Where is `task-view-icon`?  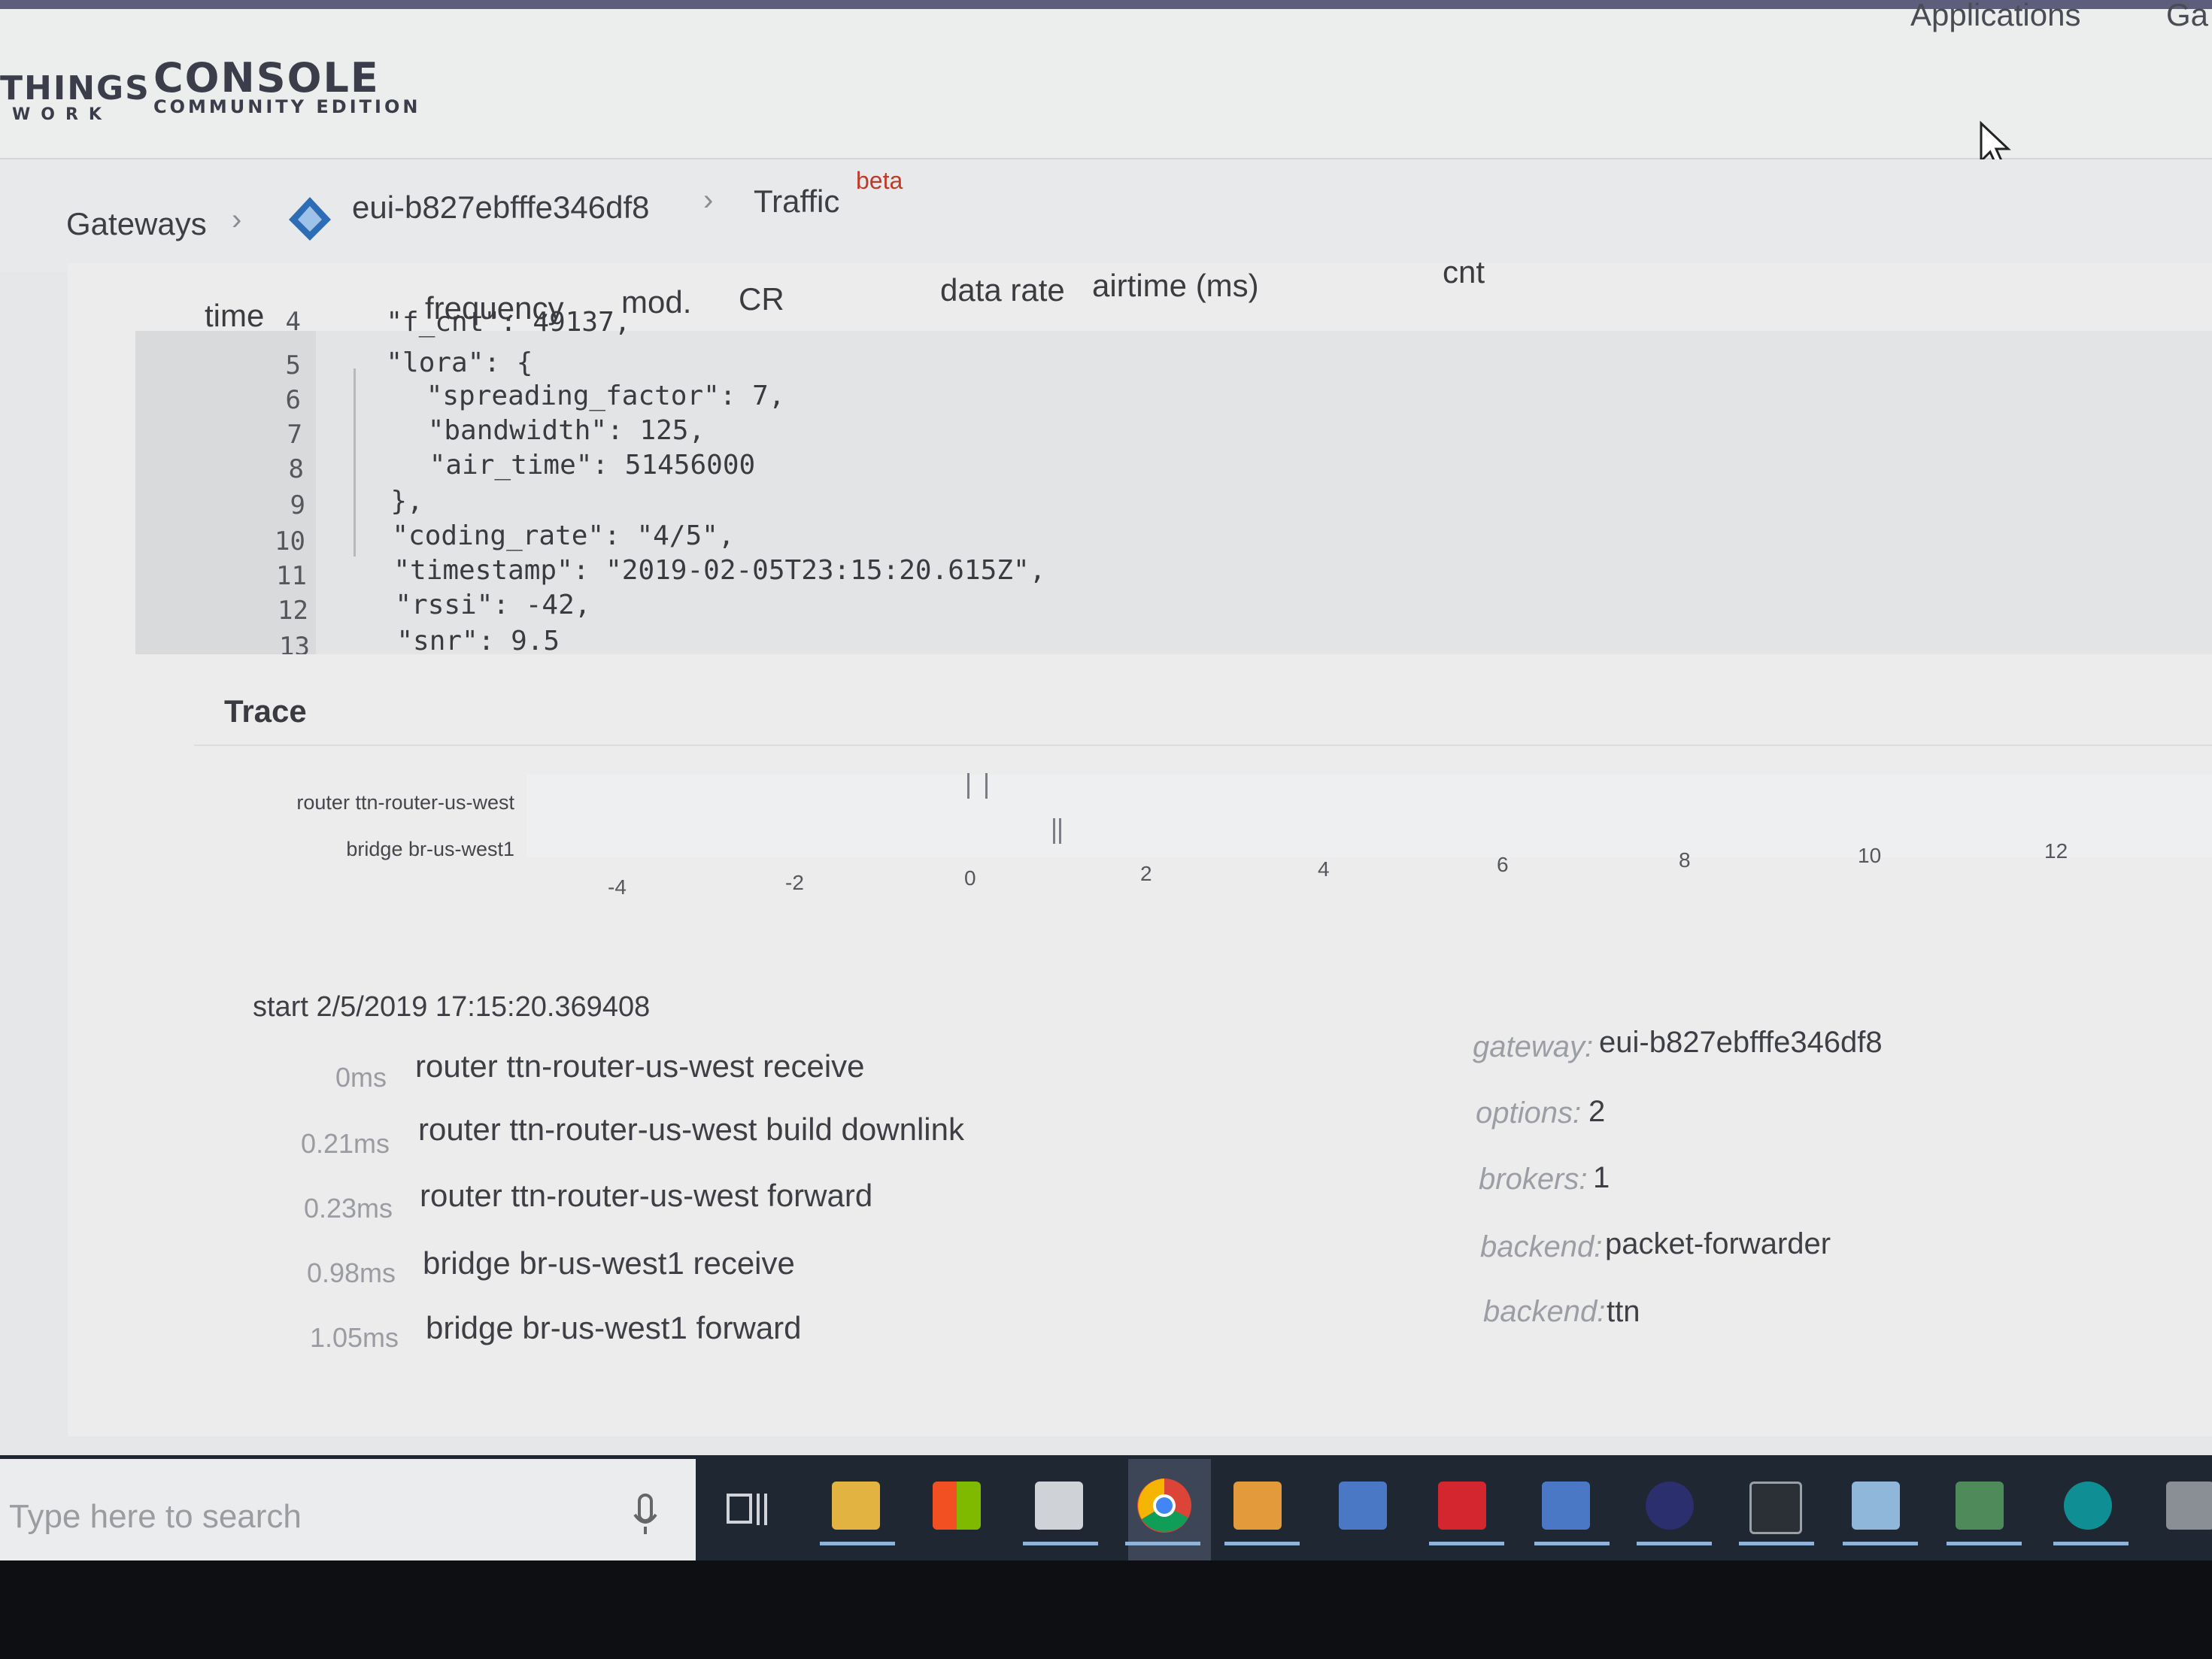 task-view-icon is located at coordinates (747, 1511).